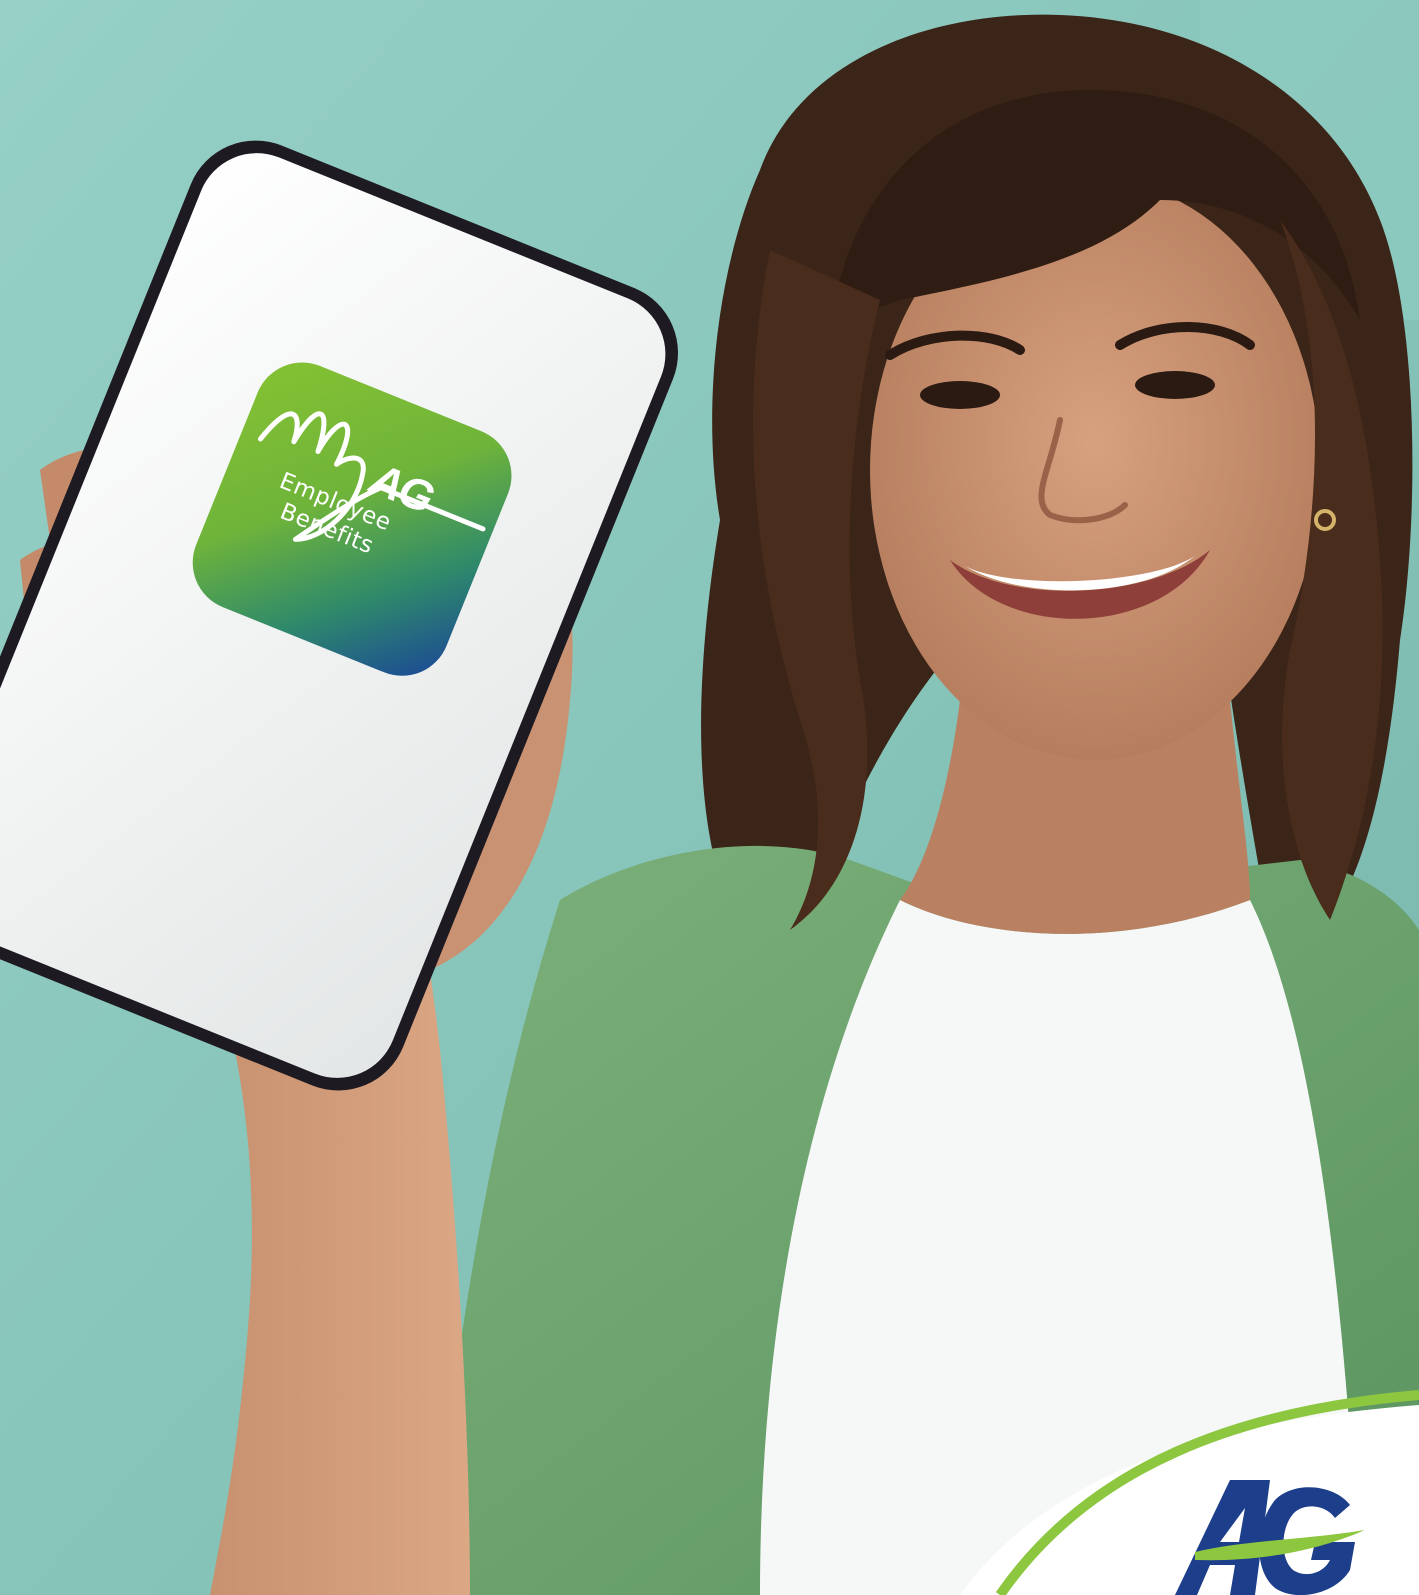  What do you see at coordinates (1175, 385) in the screenshot?
I see `right-eye` at bounding box center [1175, 385].